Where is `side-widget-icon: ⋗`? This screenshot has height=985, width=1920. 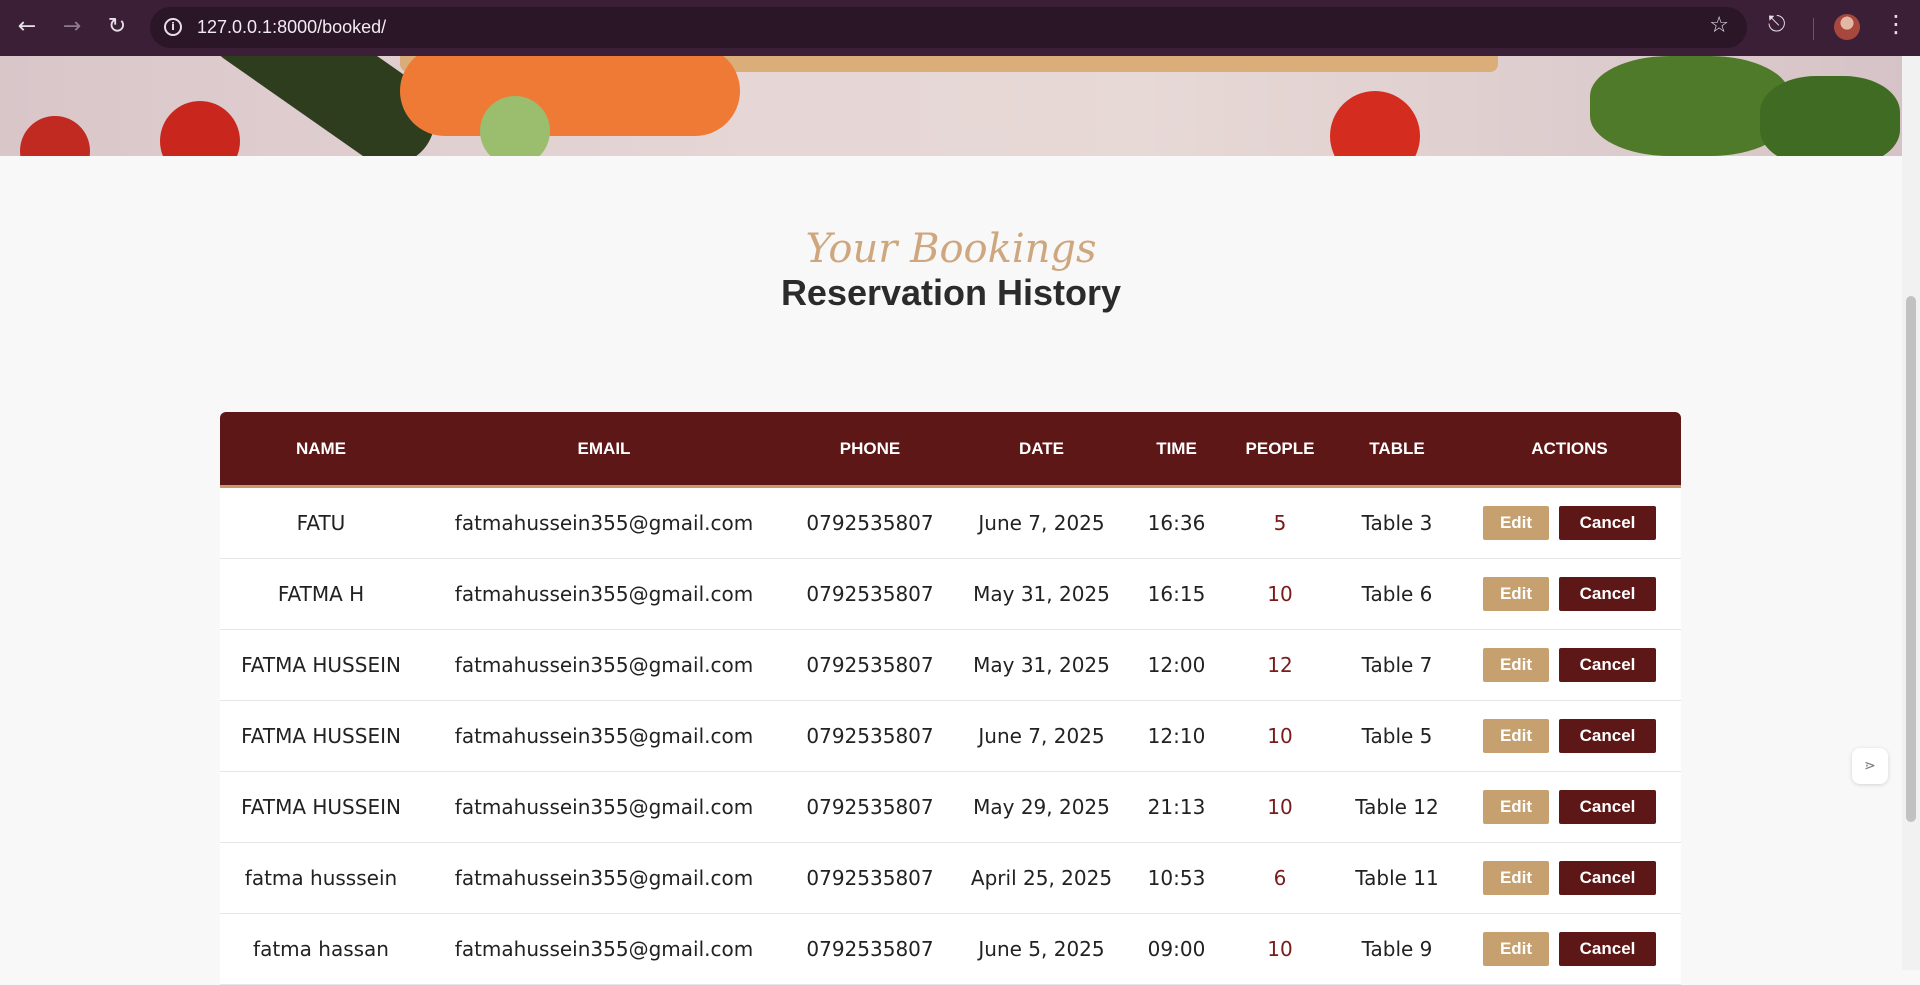
side-widget-icon: ⋗ is located at coordinates (1870, 766).